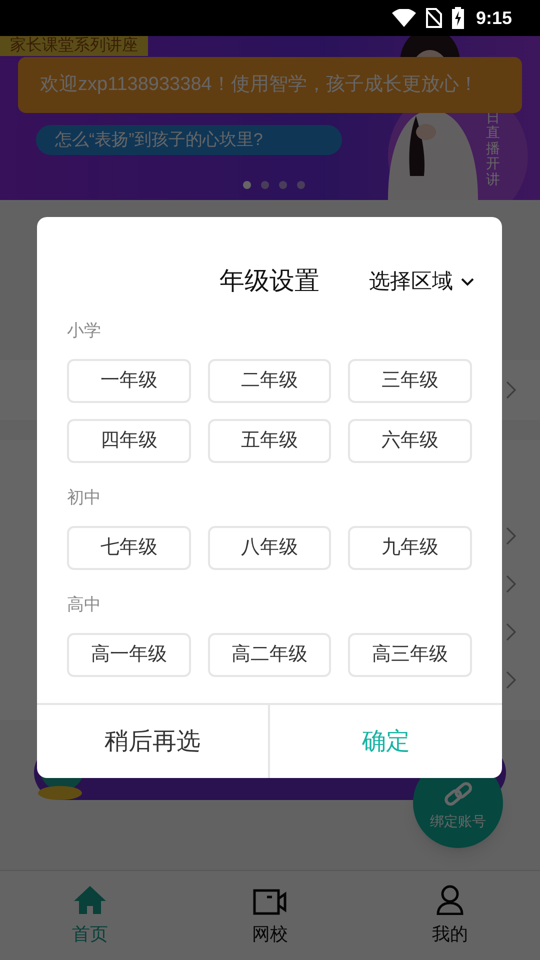 The image size is (540, 960). What do you see at coordinates (84, 331) in the screenshot?
I see `group-label: 小学` at bounding box center [84, 331].